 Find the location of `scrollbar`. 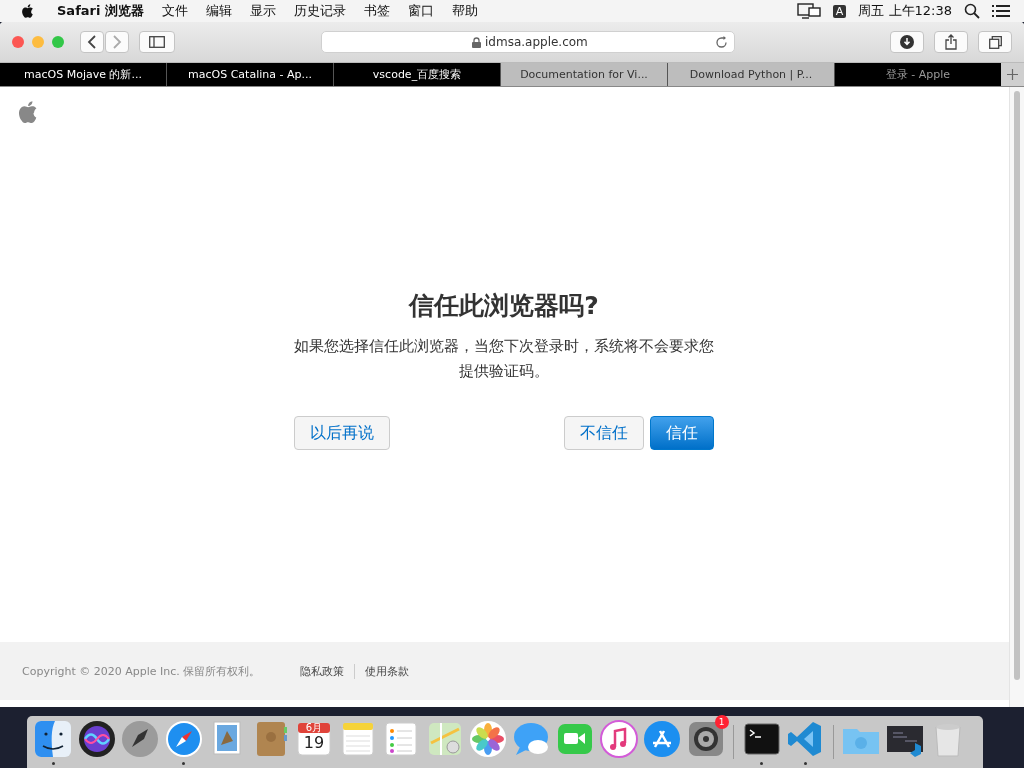

scrollbar is located at coordinates (1016, 397).